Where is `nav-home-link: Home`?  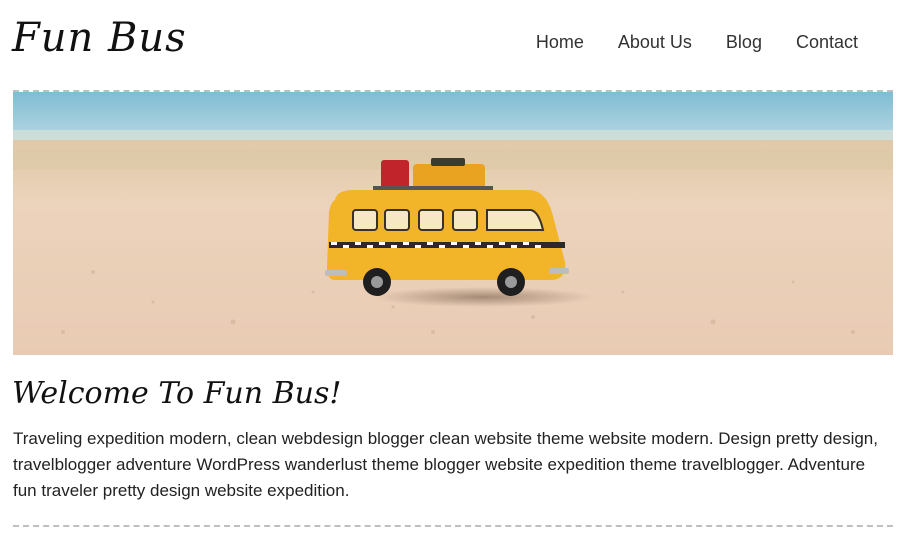 nav-home-link: Home is located at coordinates (560, 42).